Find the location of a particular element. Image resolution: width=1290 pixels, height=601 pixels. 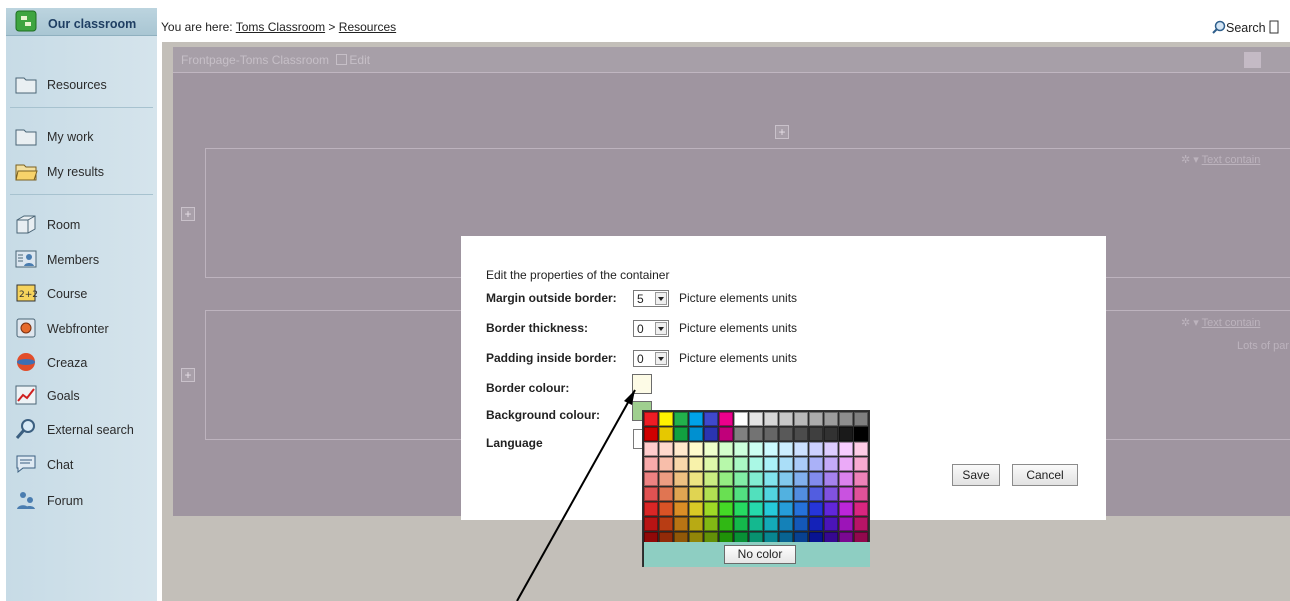

nav-goals: Goals is located at coordinates (81, 396).